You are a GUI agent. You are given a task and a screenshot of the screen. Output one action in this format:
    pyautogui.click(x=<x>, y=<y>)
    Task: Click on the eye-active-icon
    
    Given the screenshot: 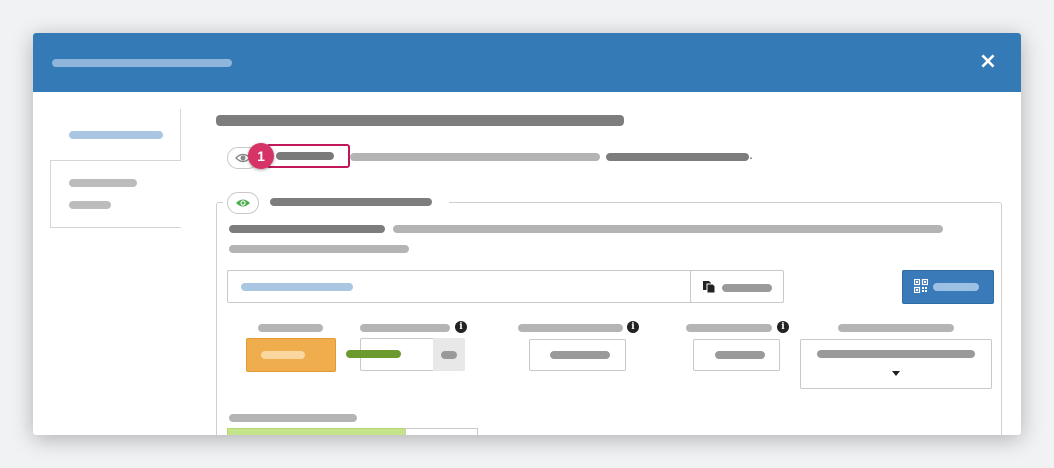 What is the action you would take?
    pyautogui.click(x=243, y=203)
    